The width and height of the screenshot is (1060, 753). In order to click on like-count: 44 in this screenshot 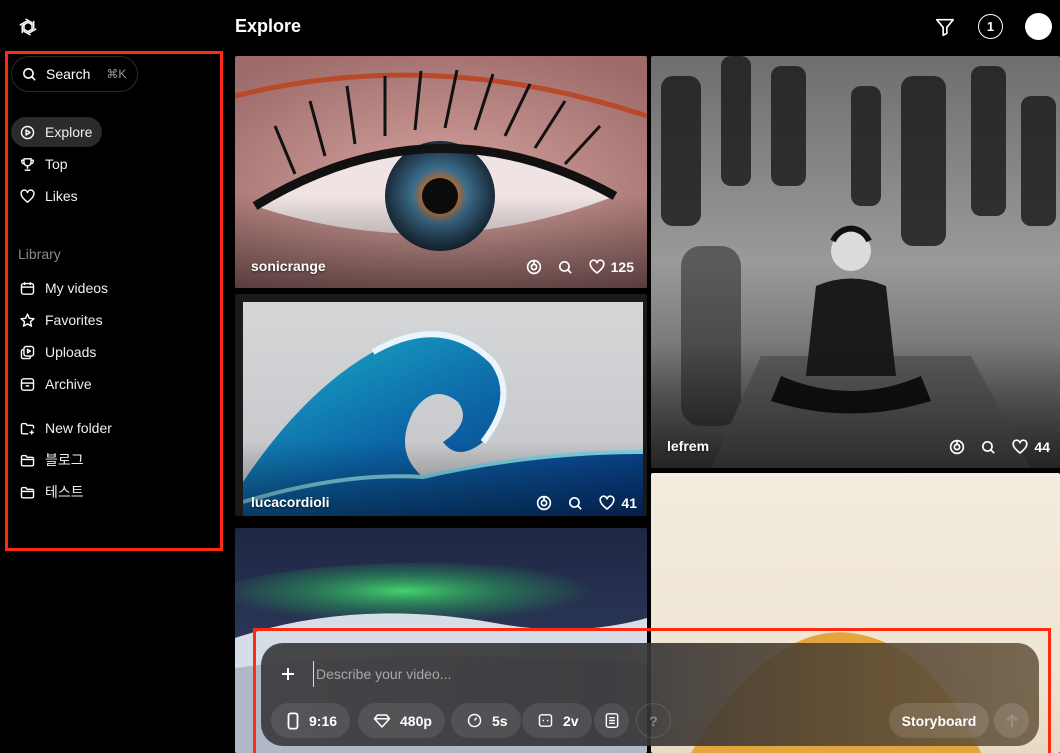, I will do `click(1042, 447)`.